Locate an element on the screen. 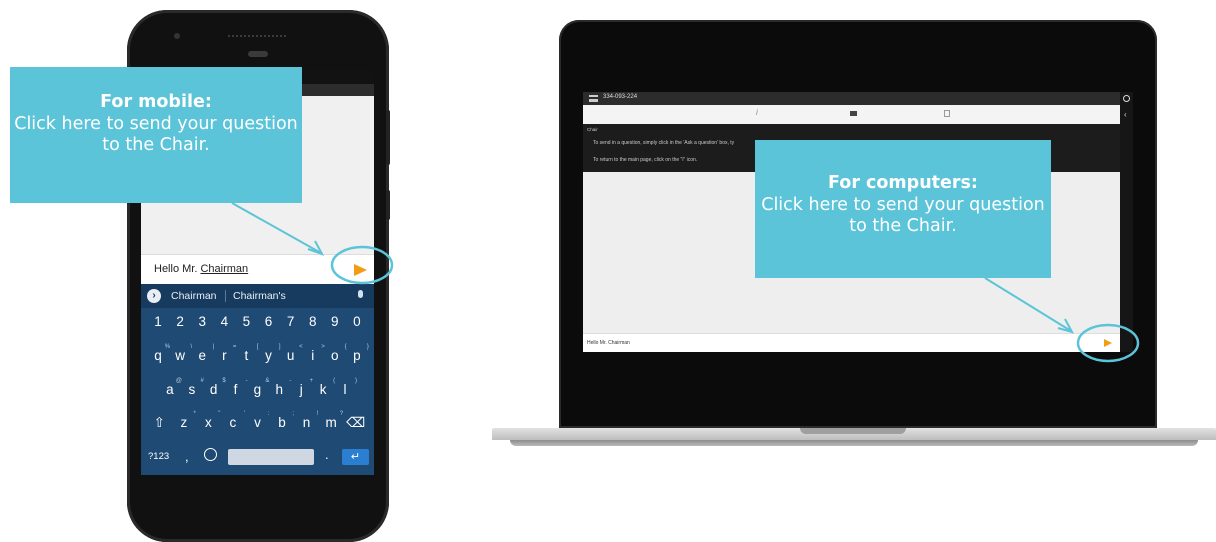 The height and width of the screenshot is (542, 1216). key-a: a @ is located at coordinates (171, 387).